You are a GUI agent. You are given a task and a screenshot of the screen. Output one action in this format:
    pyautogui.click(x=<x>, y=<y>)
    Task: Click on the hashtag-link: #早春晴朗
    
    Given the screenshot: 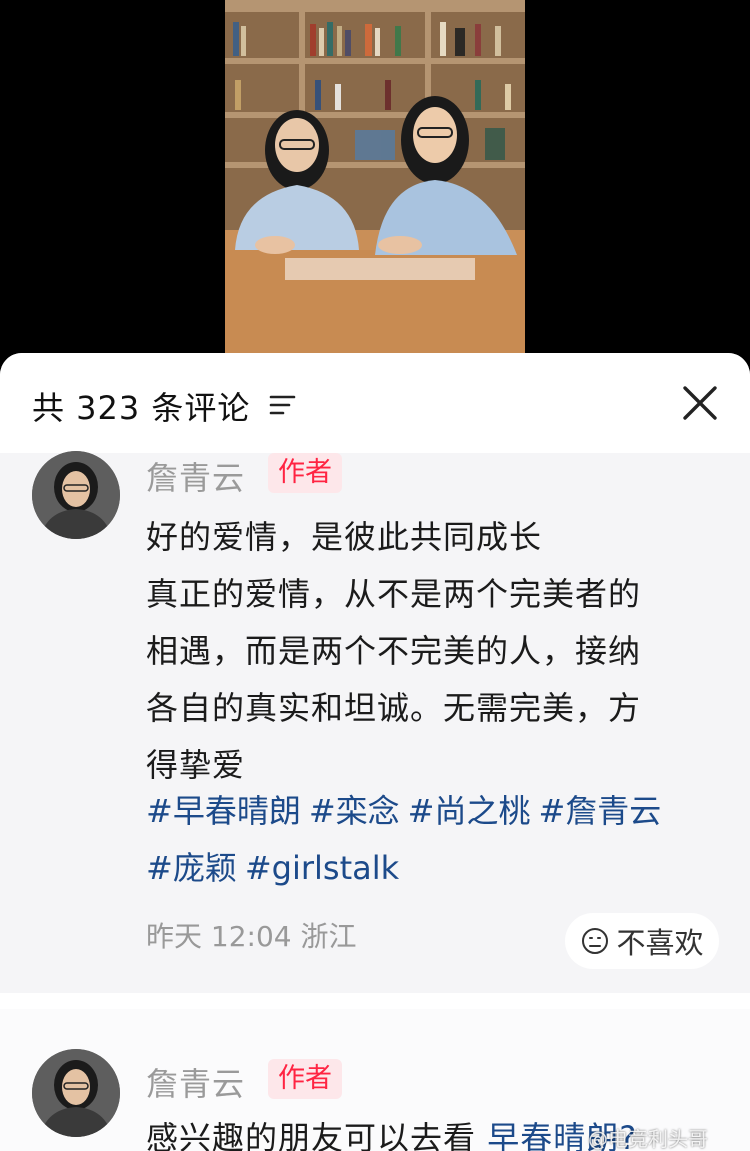 What is the action you would take?
    pyautogui.click(x=223, y=811)
    